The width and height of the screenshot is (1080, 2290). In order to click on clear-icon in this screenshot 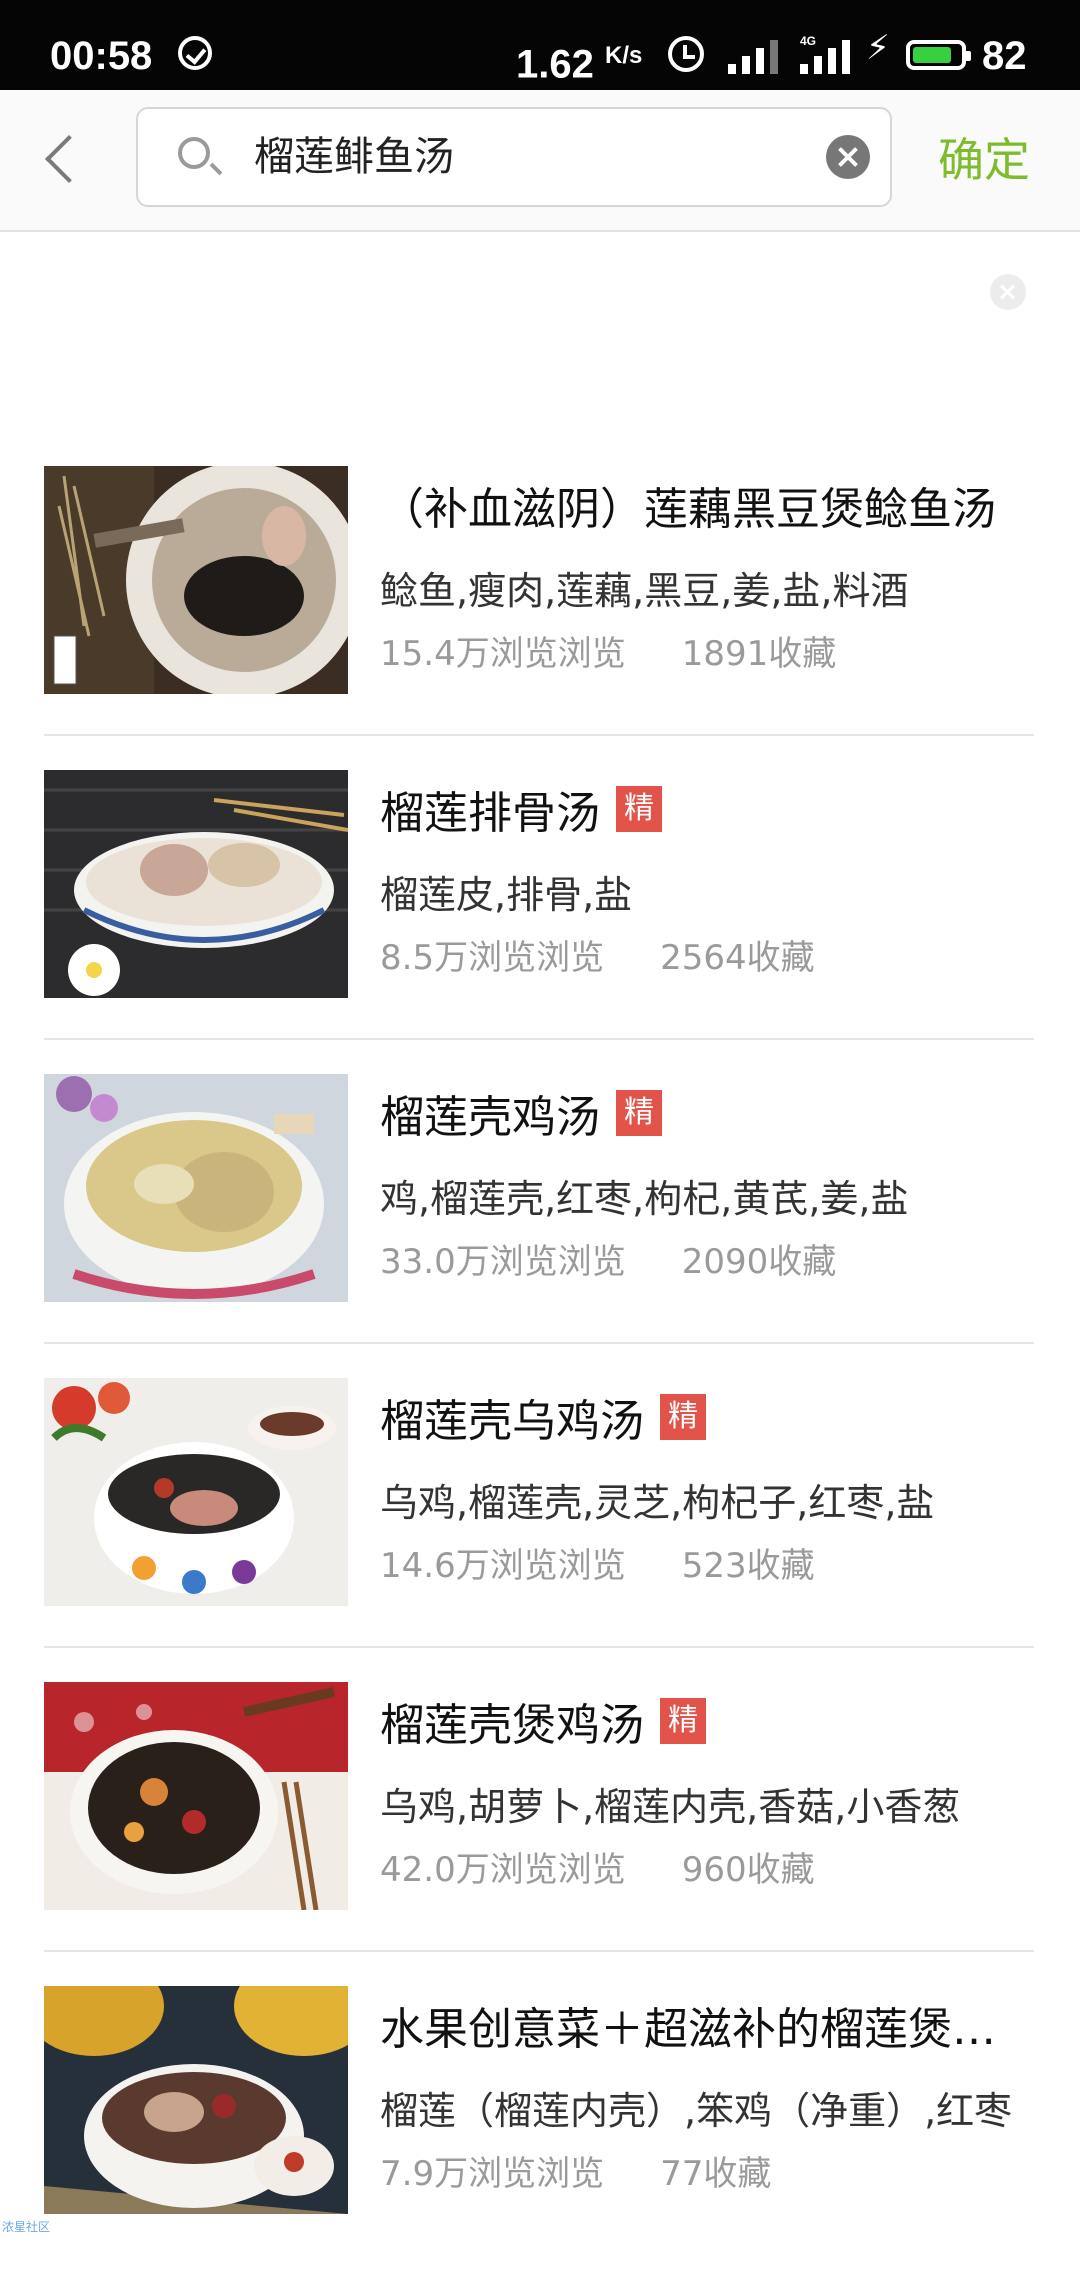, I will do `click(848, 157)`.